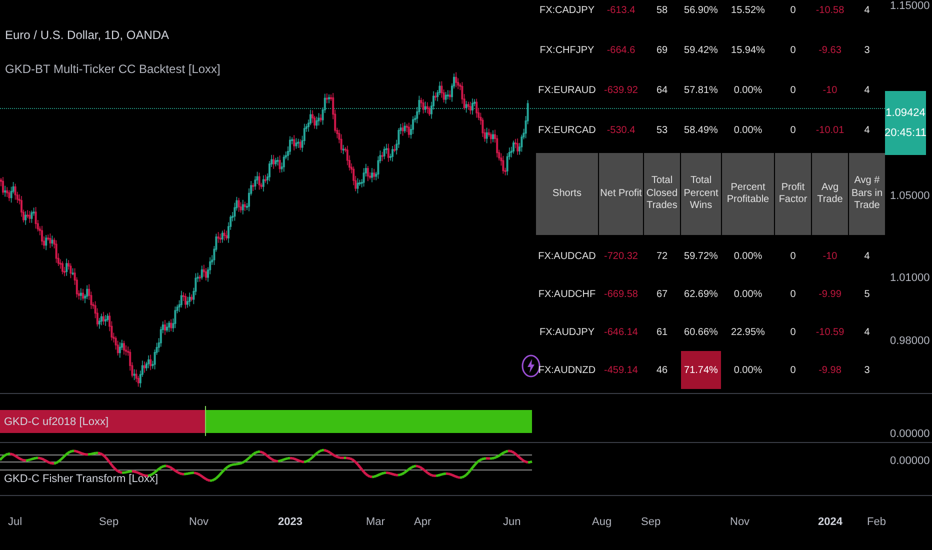  What do you see at coordinates (867, 295) in the screenshot?
I see `table-cell-text: 5` at bounding box center [867, 295].